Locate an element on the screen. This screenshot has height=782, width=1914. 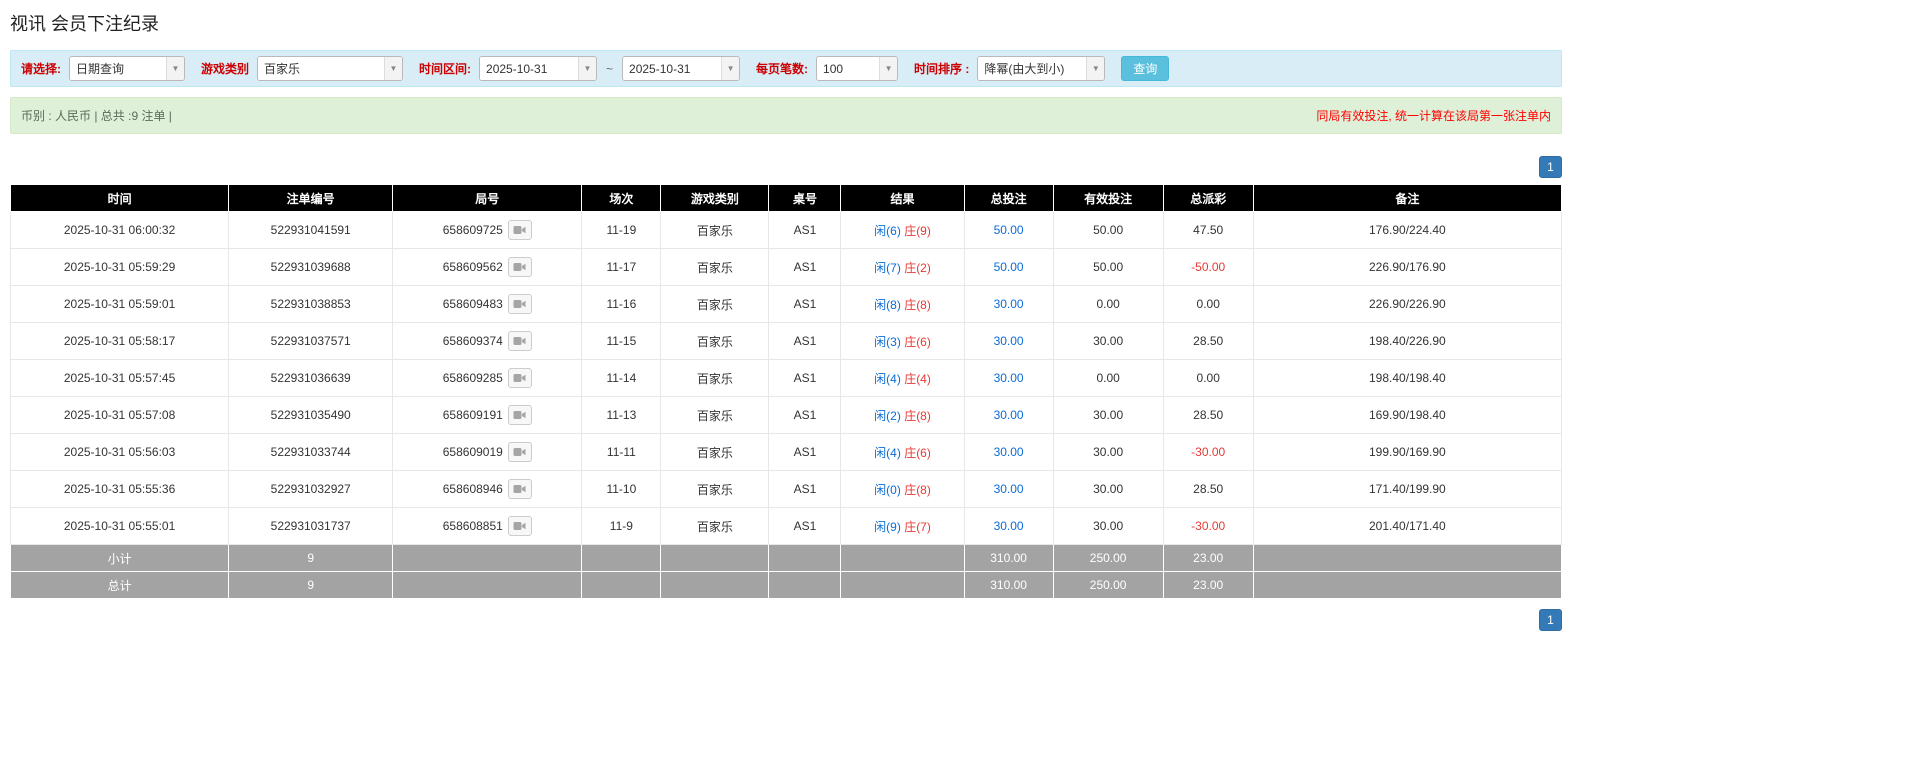
cell-payout: -50.00 is located at coordinates (1208, 267).